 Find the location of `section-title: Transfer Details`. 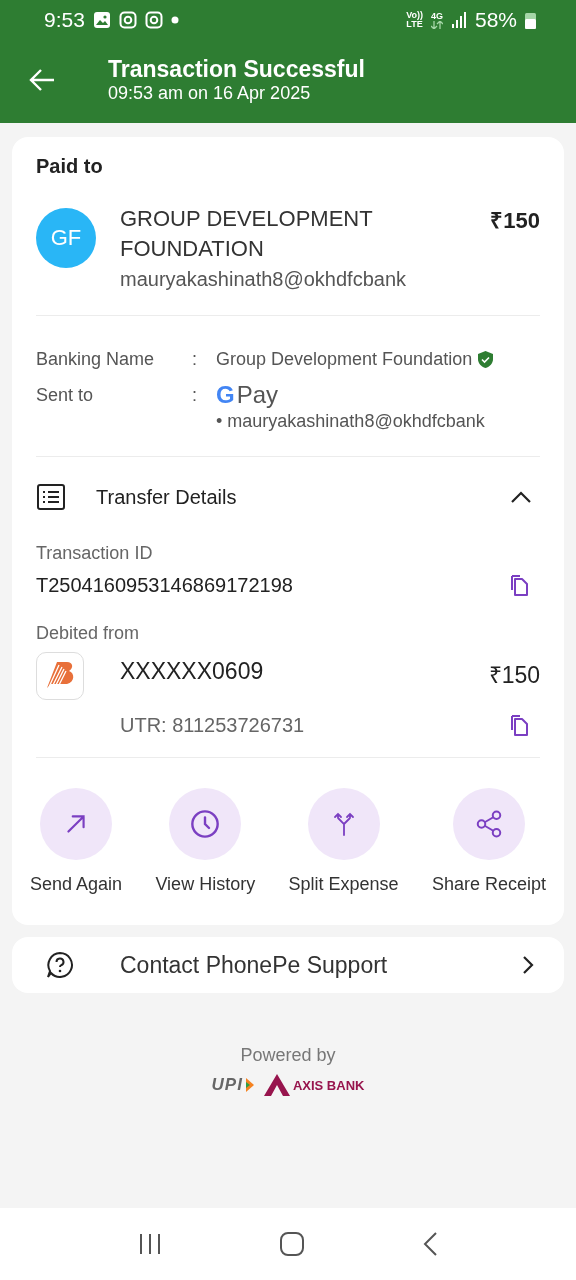

section-title: Transfer Details is located at coordinates (167, 497).